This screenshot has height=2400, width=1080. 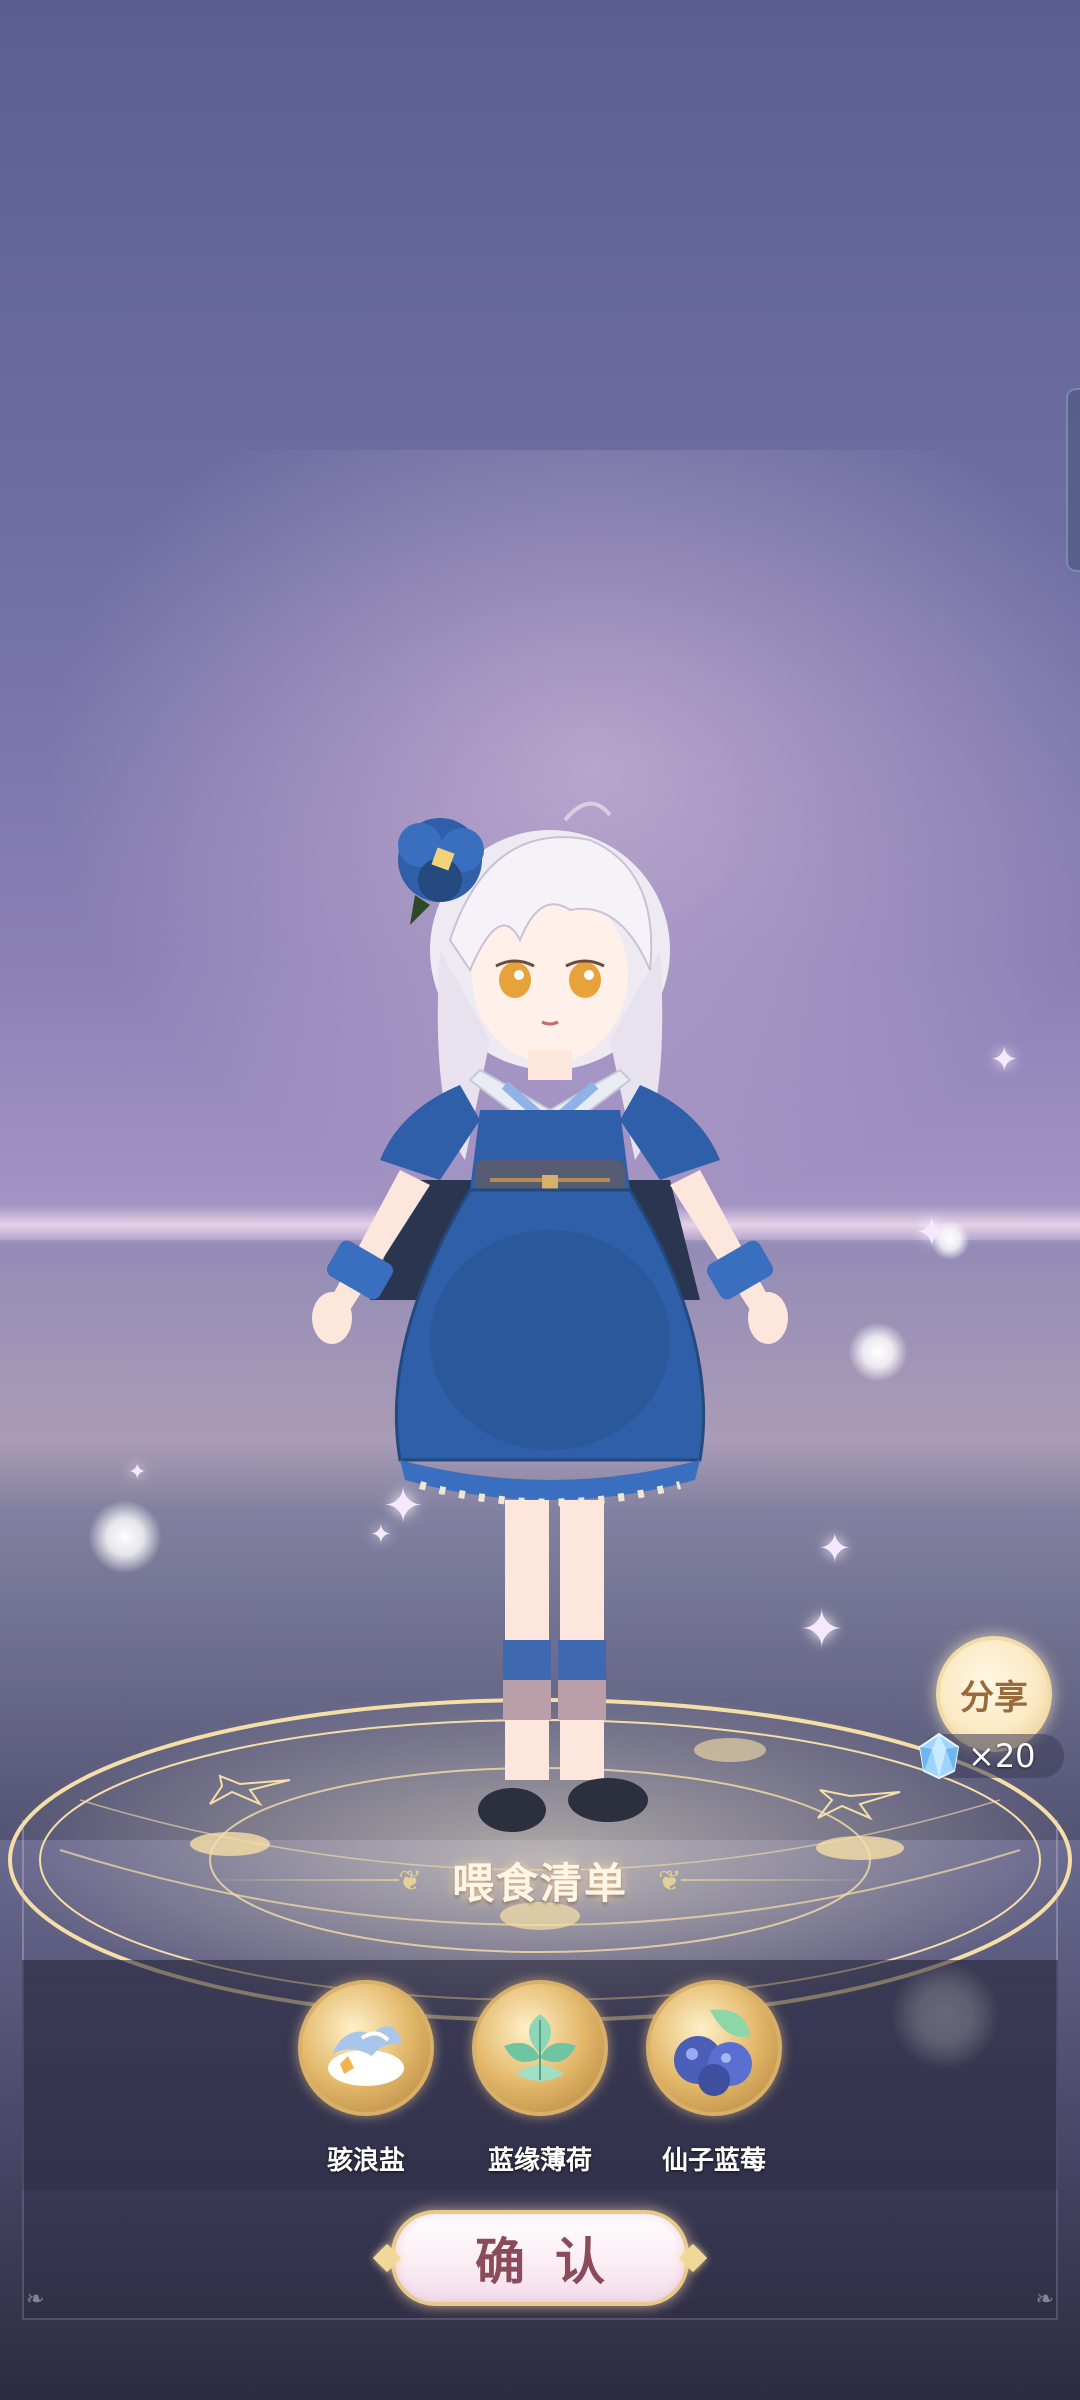 I want to click on share-reward: ×20, so click(x=991, y=1756).